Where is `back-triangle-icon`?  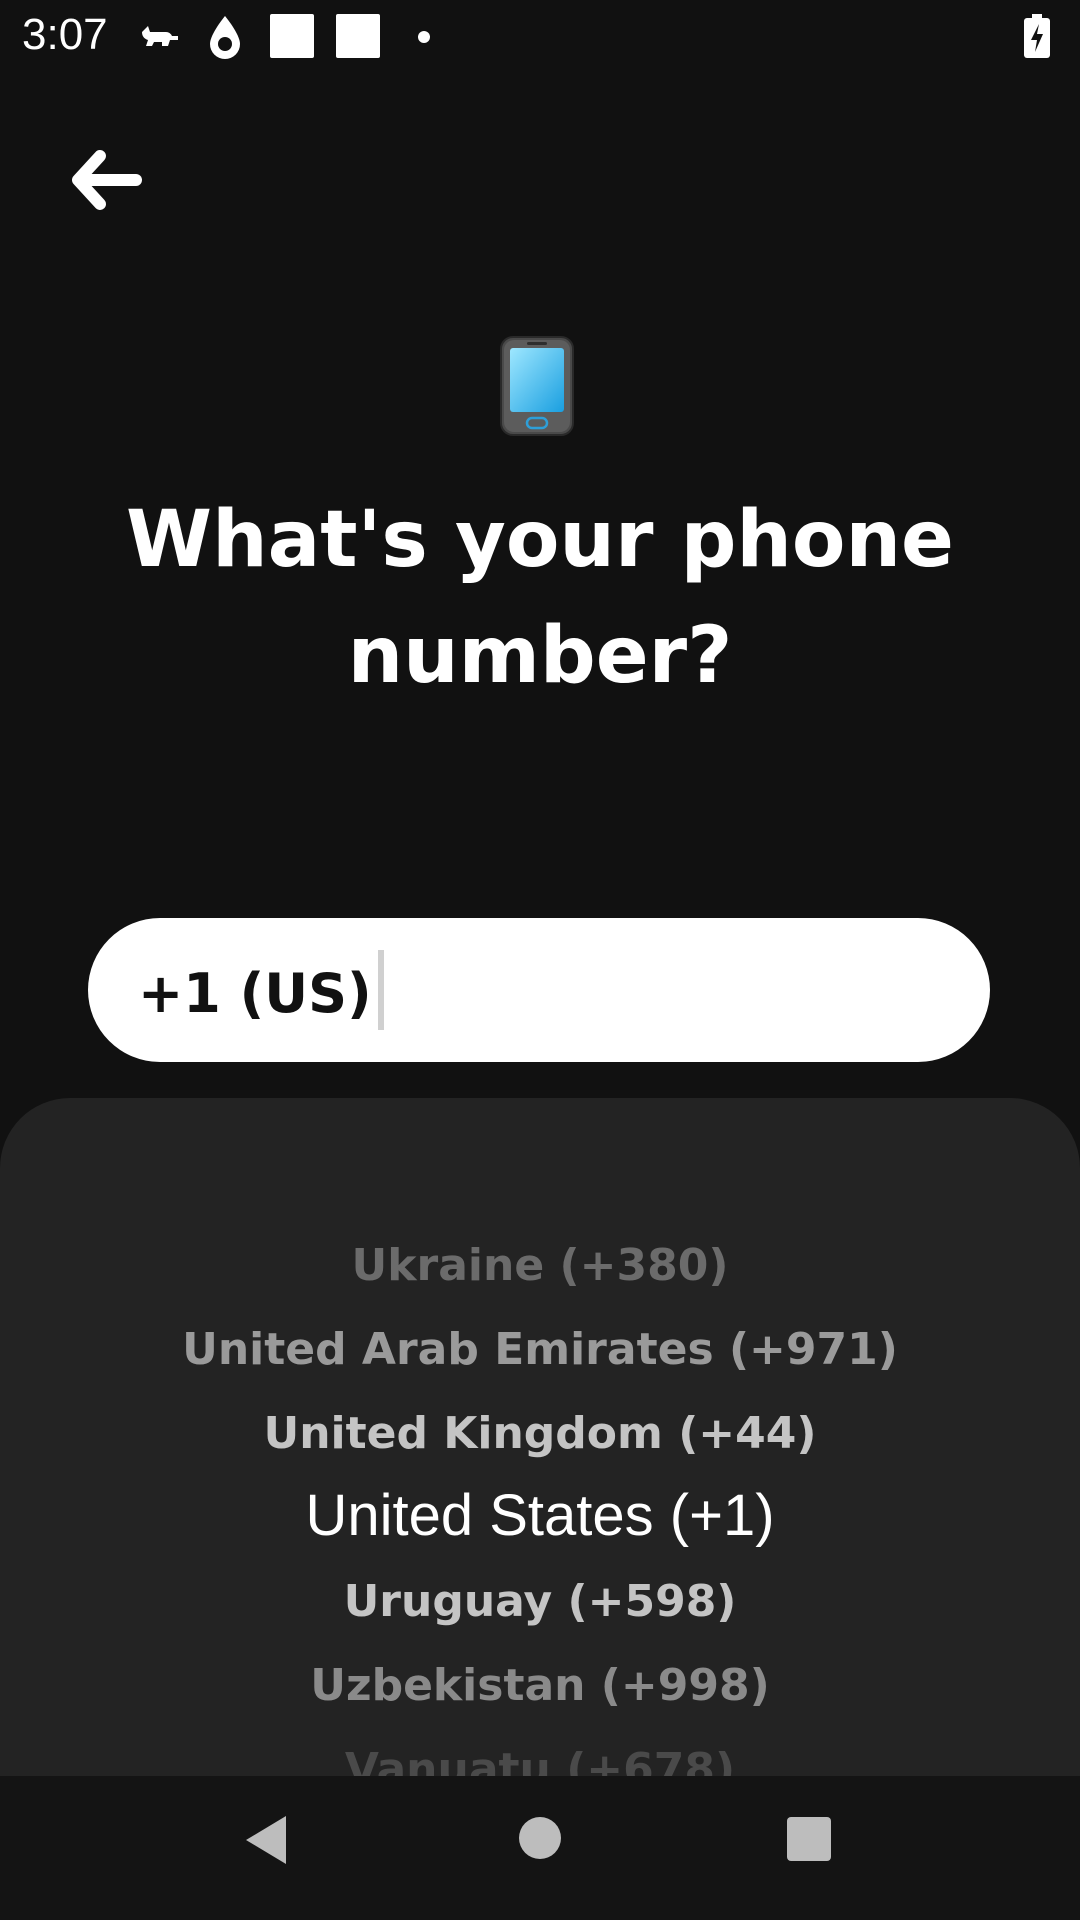
back-triangle-icon is located at coordinates (266, 1840).